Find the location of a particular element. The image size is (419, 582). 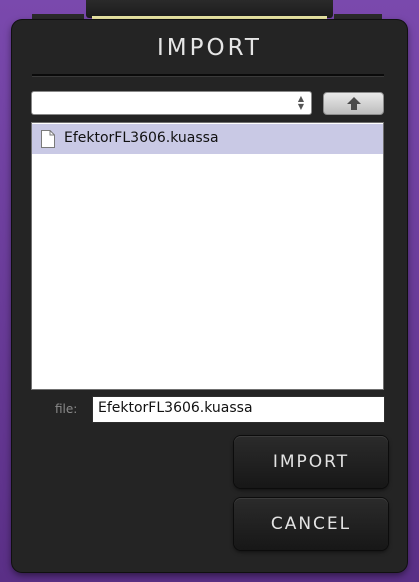

file-field-label: file: is located at coordinates (66, 409).